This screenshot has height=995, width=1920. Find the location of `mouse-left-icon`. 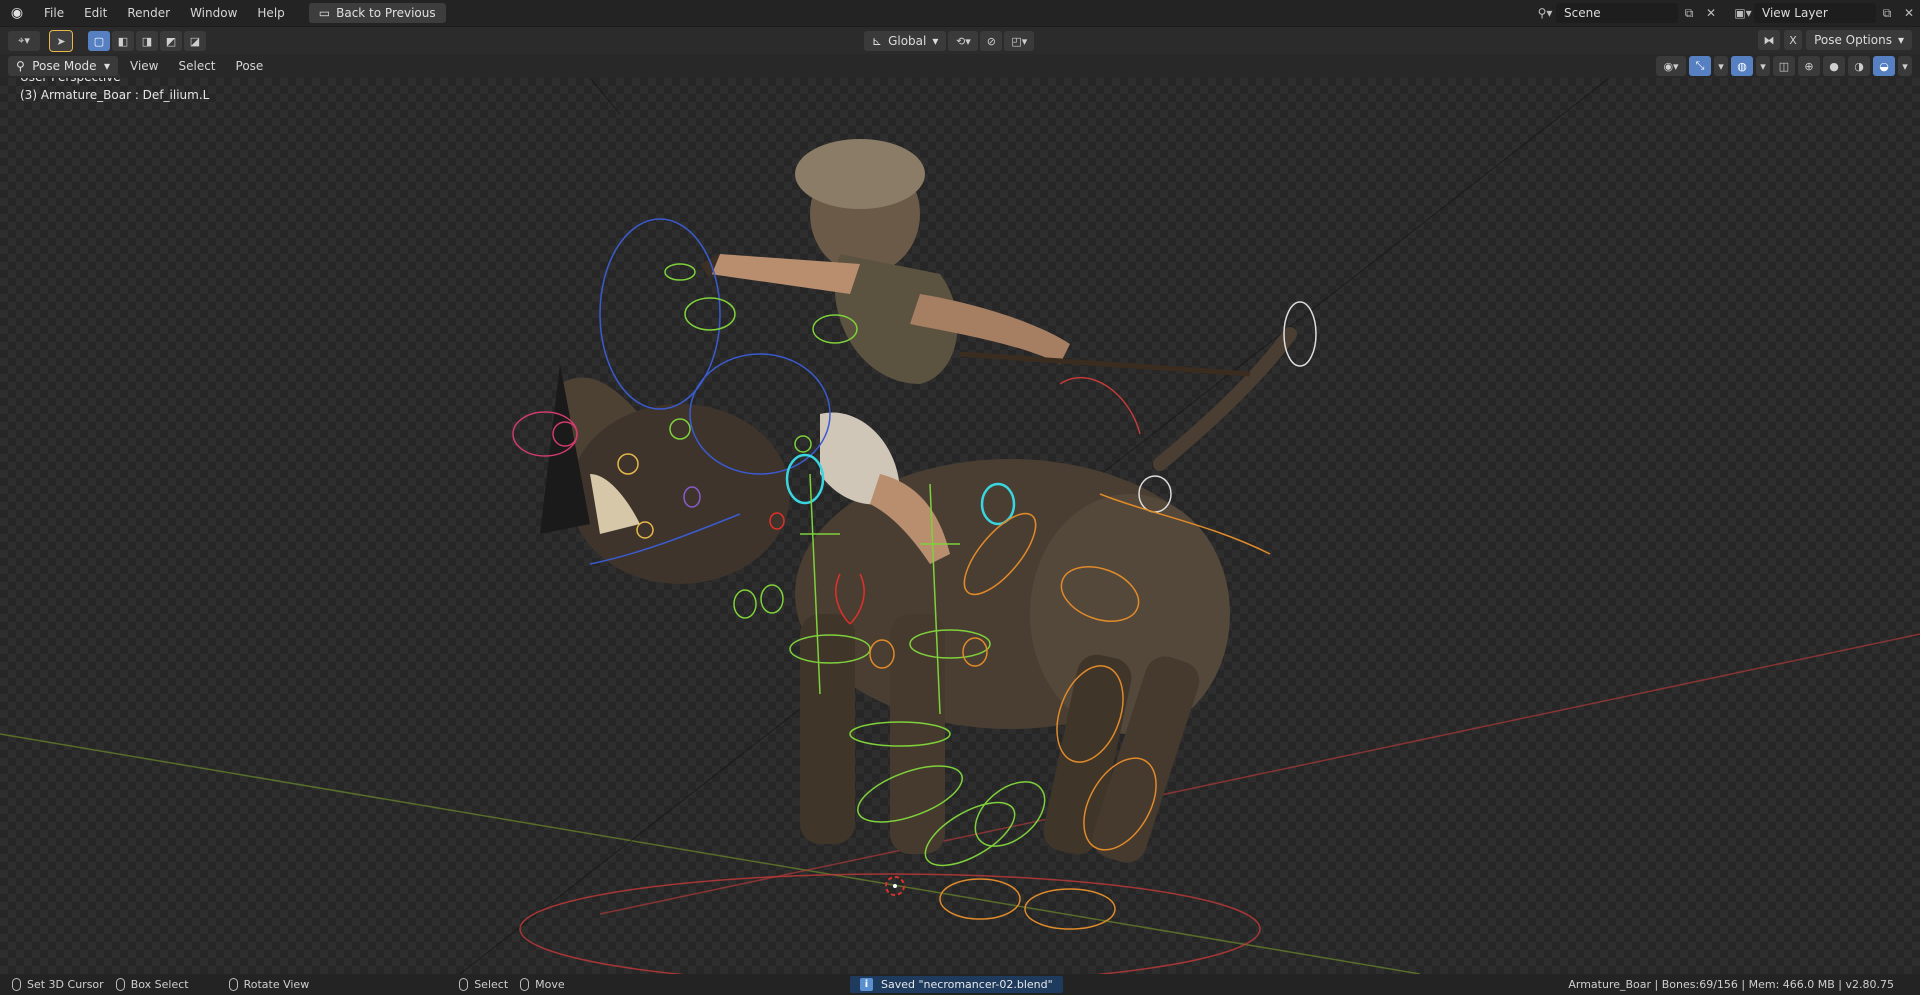

mouse-left-icon is located at coordinates (16, 984).